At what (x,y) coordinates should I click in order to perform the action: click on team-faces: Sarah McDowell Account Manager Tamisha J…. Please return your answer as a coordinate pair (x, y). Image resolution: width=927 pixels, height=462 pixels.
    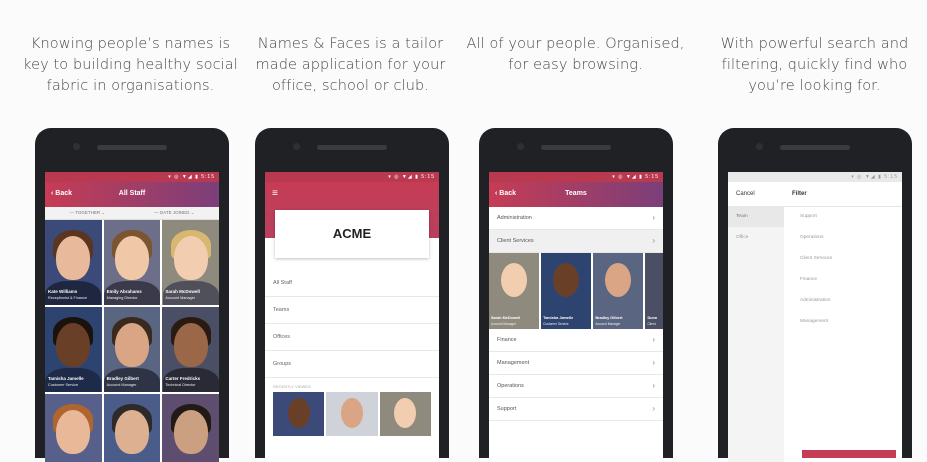
    Looking at the image, I should click on (576, 291).